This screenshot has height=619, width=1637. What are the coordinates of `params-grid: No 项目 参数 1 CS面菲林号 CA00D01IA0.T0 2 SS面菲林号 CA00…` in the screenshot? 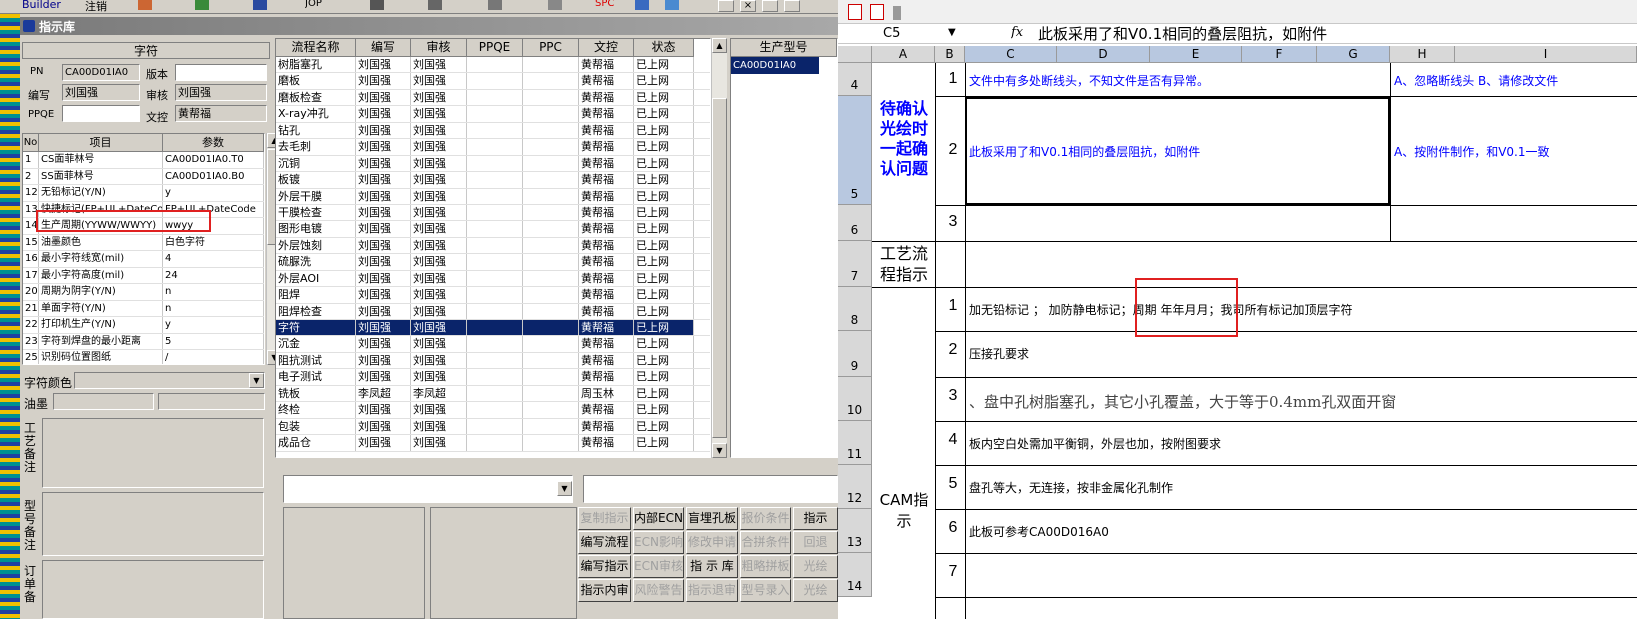 It's located at (143, 249).